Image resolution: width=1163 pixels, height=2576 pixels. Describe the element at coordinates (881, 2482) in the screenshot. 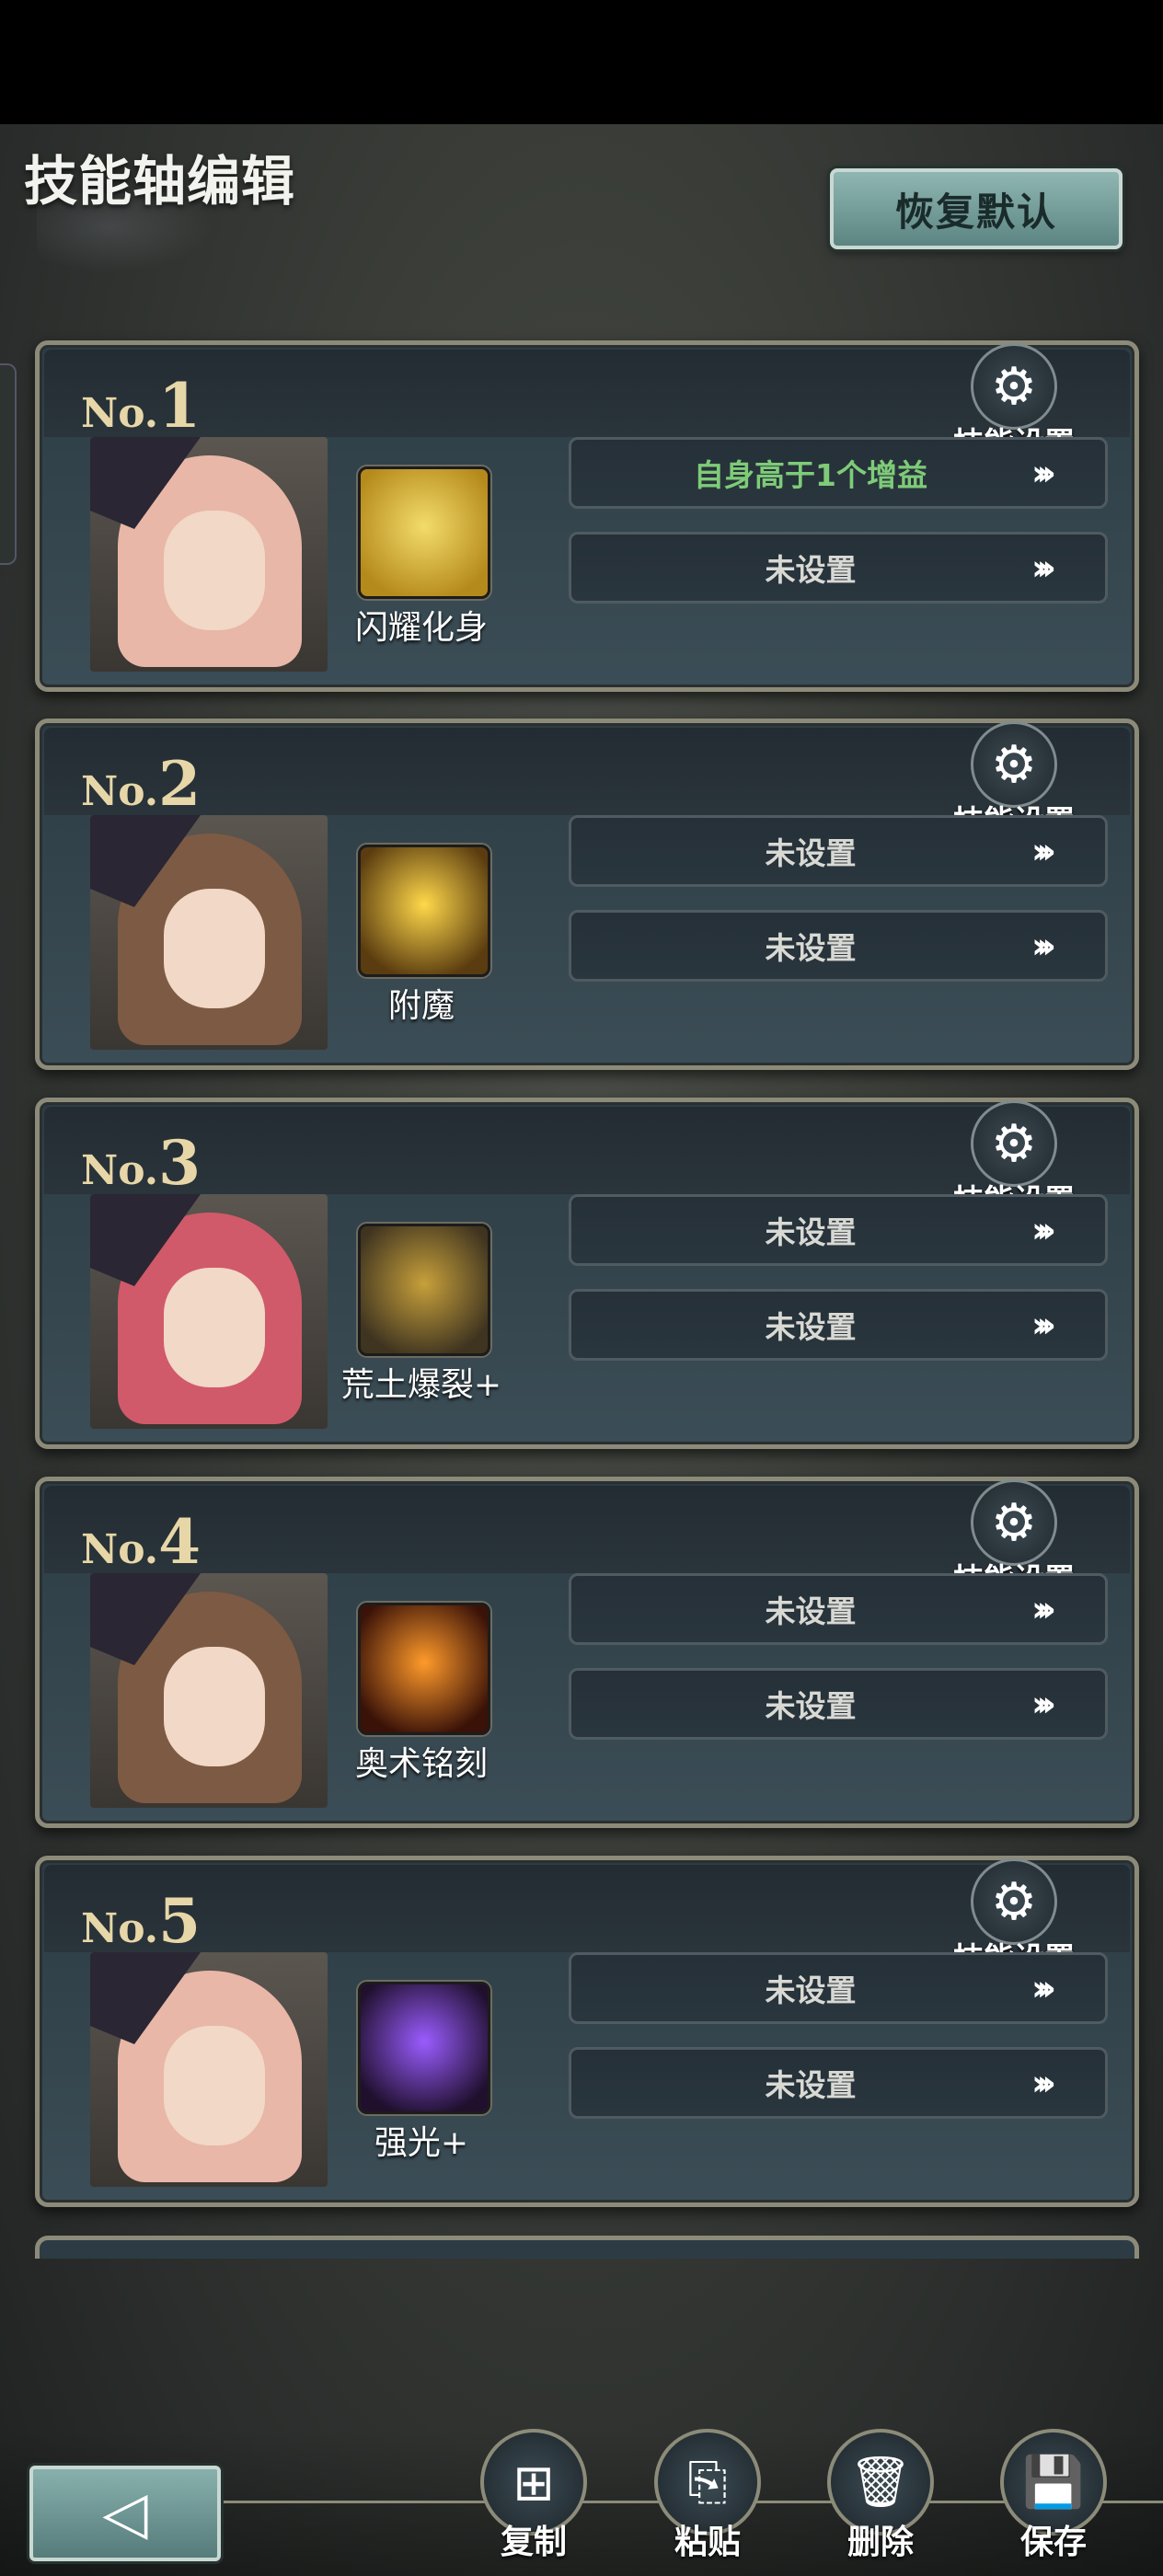

I see `trash-icon: 🗑` at that location.